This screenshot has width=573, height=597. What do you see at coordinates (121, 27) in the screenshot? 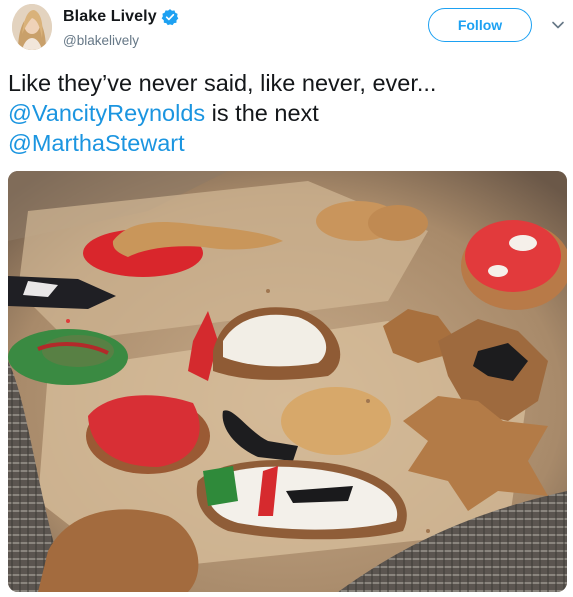
I see `user-identity: Blake Lively @blakelively` at bounding box center [121, 27].